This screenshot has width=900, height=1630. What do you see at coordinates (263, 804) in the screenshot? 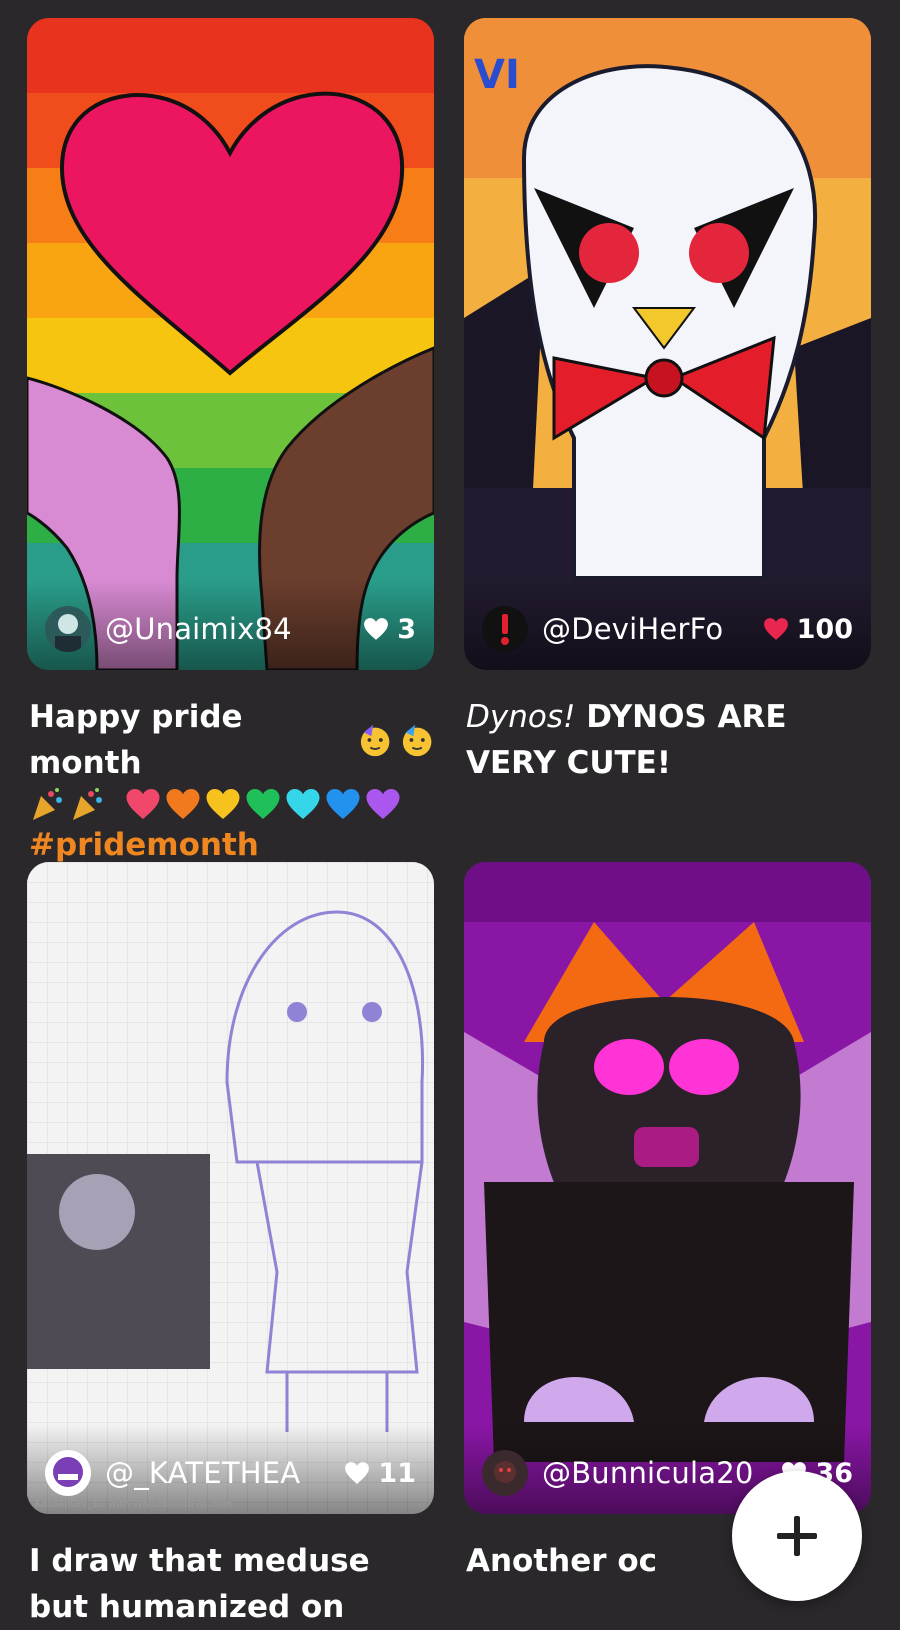
I see `green-heart-emoji-icon` at bounding box center [263, 804].